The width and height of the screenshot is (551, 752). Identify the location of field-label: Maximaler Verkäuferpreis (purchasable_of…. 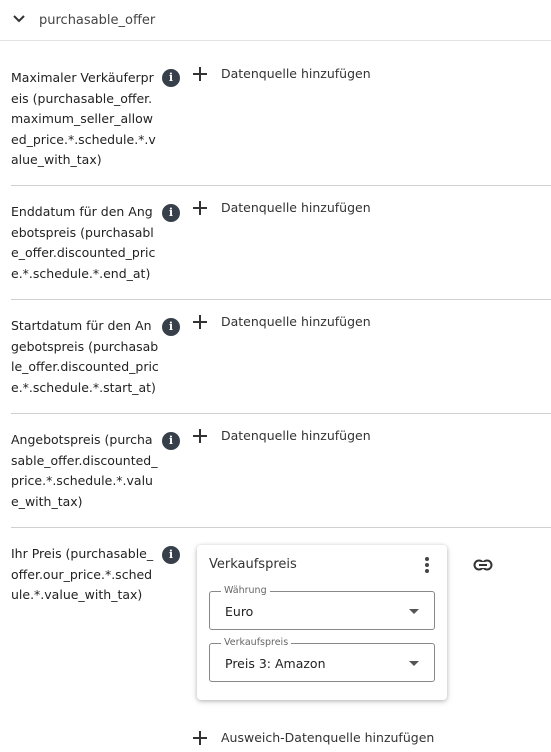
(83, 118).